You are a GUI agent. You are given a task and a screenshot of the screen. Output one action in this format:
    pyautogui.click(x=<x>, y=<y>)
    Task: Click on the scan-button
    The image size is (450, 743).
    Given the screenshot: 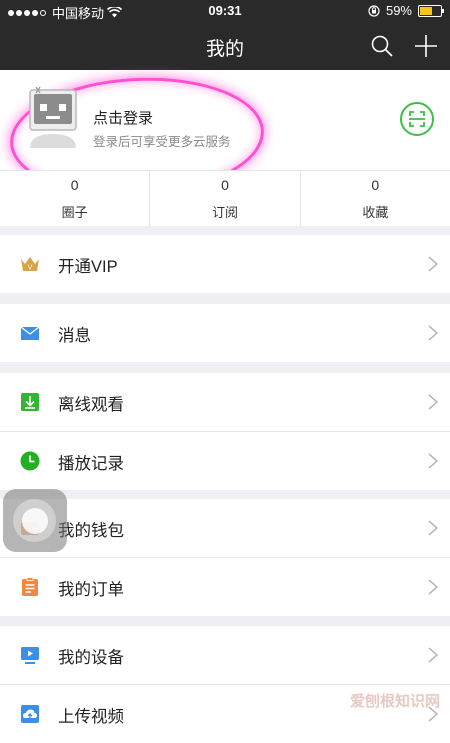 What is the action you would take?
    pyautogui.click(x=417, y=119)
    